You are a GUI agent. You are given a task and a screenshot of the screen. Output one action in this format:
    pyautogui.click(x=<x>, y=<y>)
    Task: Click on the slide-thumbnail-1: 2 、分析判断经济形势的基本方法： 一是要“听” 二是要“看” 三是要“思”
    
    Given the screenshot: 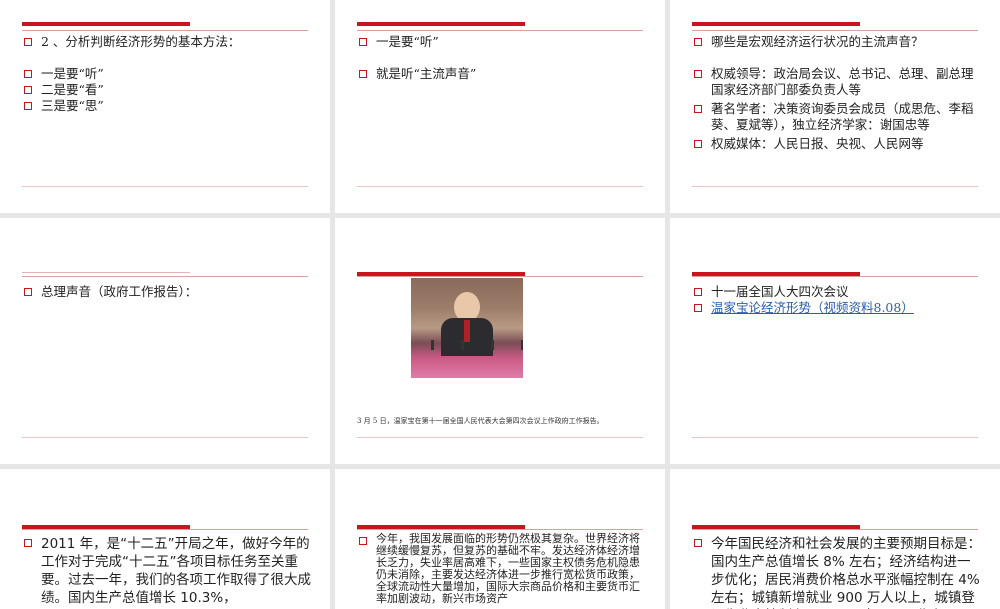 What is the action you would take?
    pyautogui.click(x=165, y=106)
    